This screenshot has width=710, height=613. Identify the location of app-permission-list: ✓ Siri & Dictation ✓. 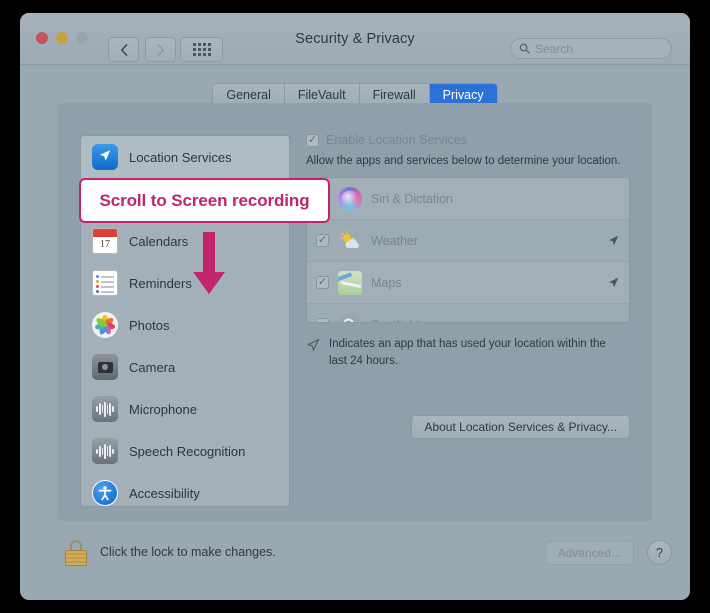
(468, 250).